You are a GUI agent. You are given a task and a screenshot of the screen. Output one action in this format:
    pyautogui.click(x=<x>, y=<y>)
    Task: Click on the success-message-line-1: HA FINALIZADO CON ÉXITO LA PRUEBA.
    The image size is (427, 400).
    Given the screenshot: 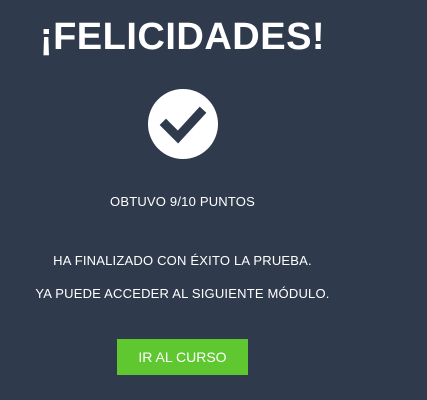 What is the action you would take?
    pyautogui.click(x=182, y=260)
    